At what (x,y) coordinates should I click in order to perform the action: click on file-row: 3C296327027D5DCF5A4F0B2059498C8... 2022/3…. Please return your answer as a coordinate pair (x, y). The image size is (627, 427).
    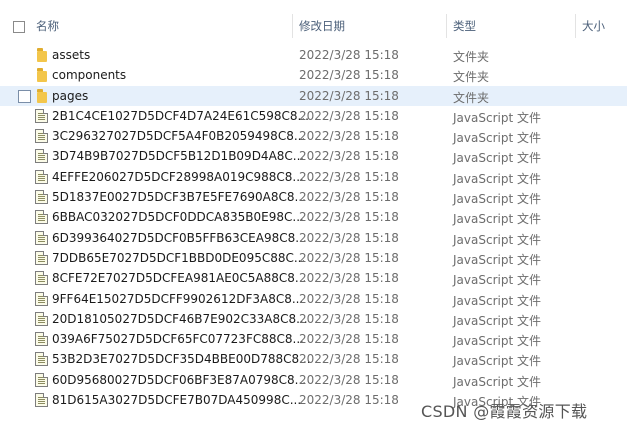
    Looking at the image, I should click on (313, 136).